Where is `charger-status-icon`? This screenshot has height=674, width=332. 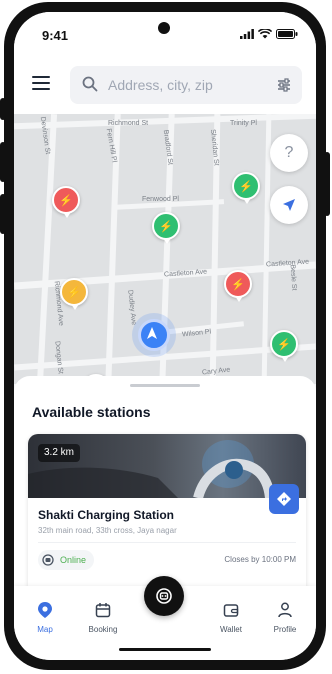
charger-status-icon is located at coordinates (48, 560).